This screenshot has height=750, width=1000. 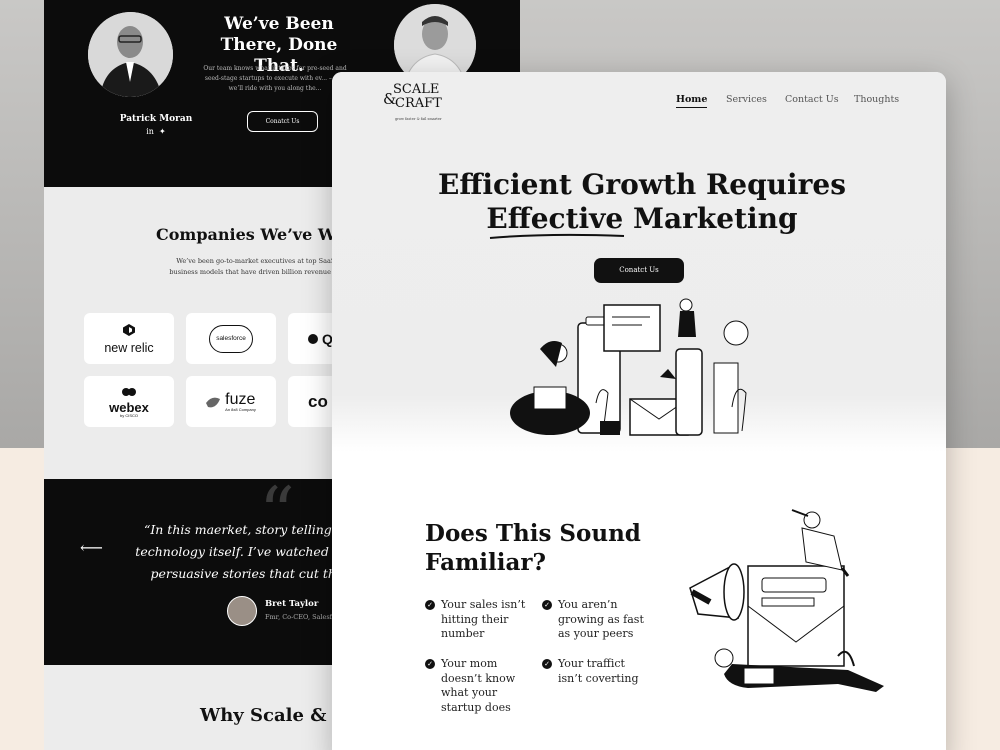 I want to click on hero-title-rest: Marketing, so click(x=715, y=218).